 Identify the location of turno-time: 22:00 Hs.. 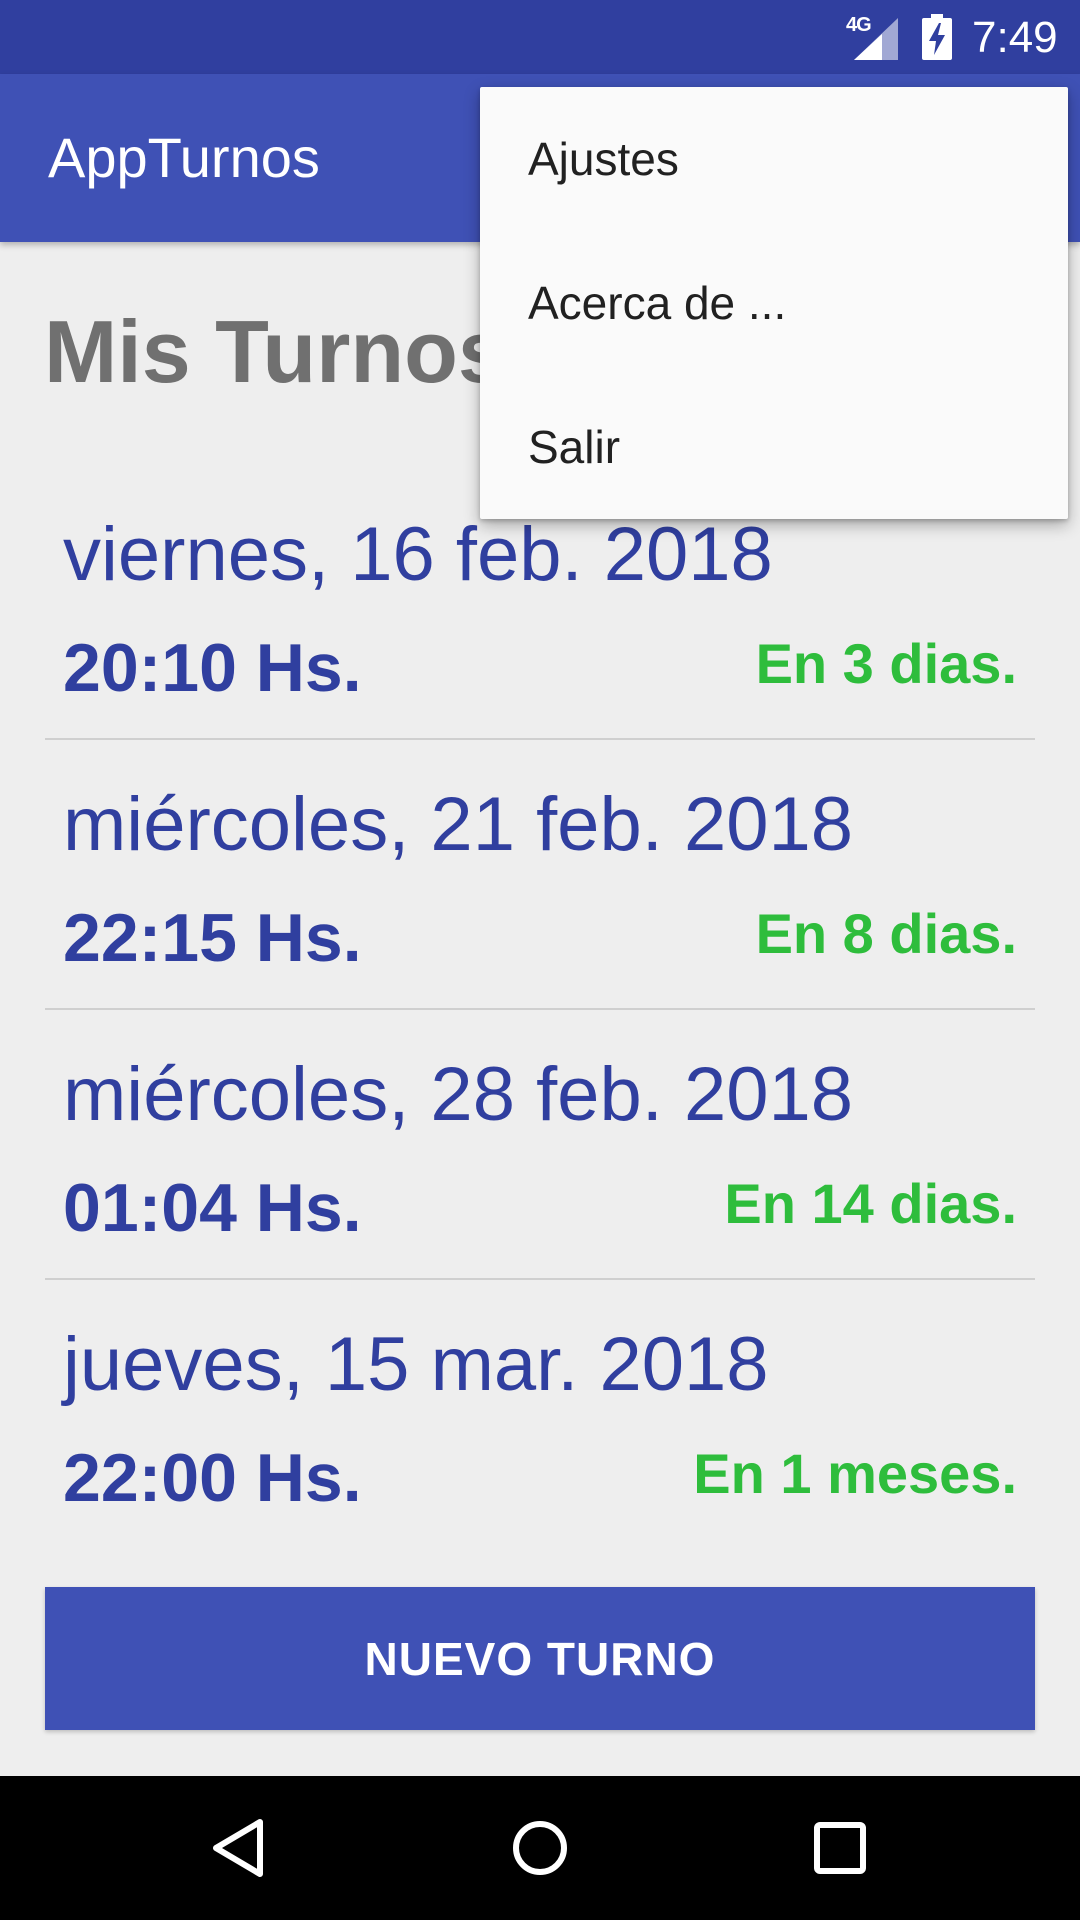
(212, 1478).